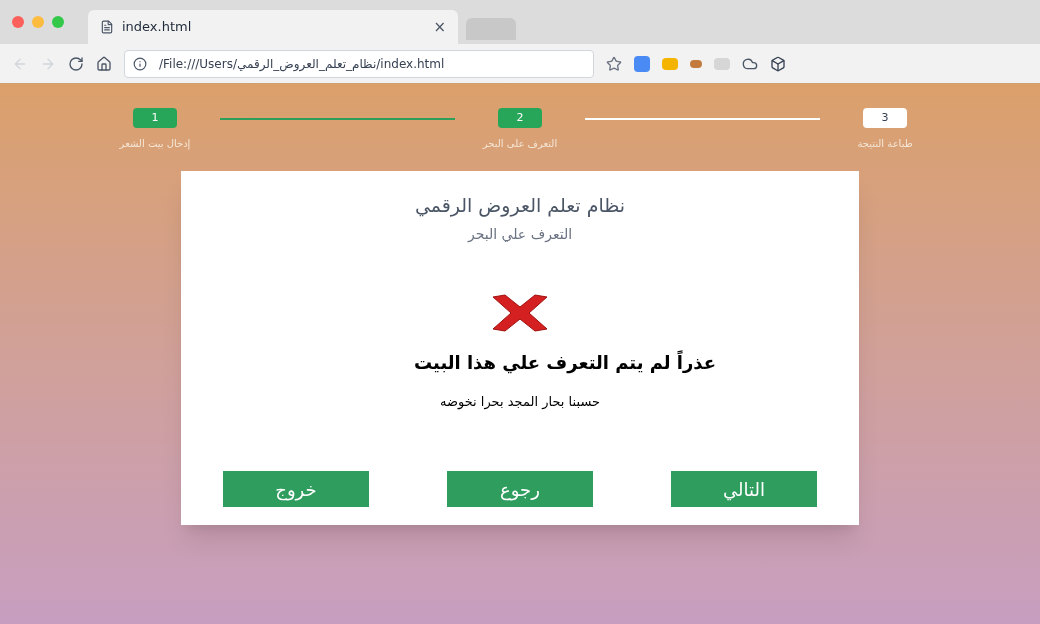  What do you see at coordinates (155, 118) in the screenshot?
I see `step-number: 1` at bounding box center [155, 118].